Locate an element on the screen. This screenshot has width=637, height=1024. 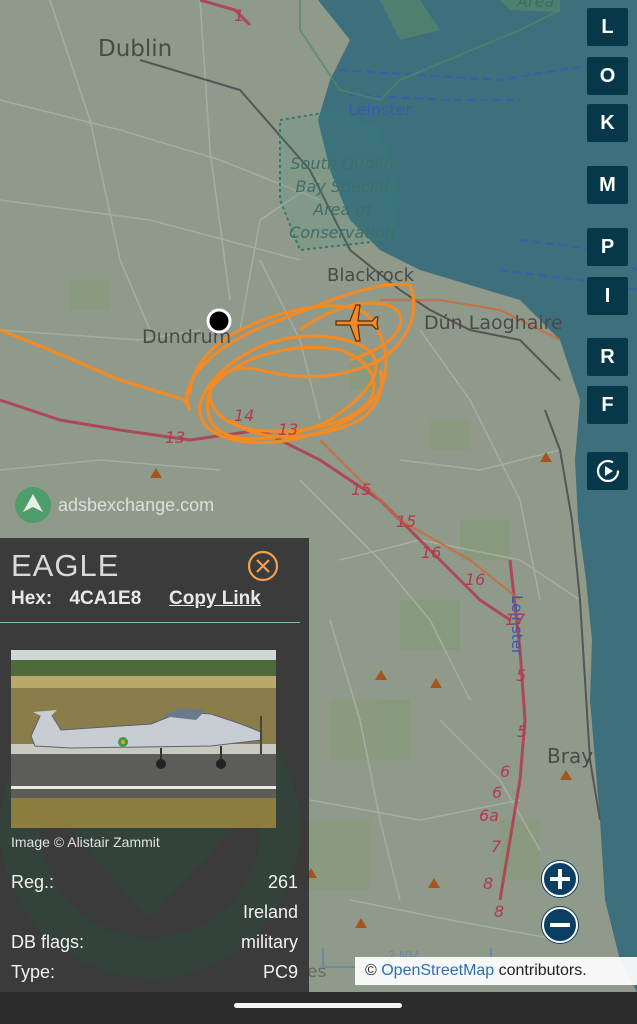
replay-button is located at coordinates (607, 471).